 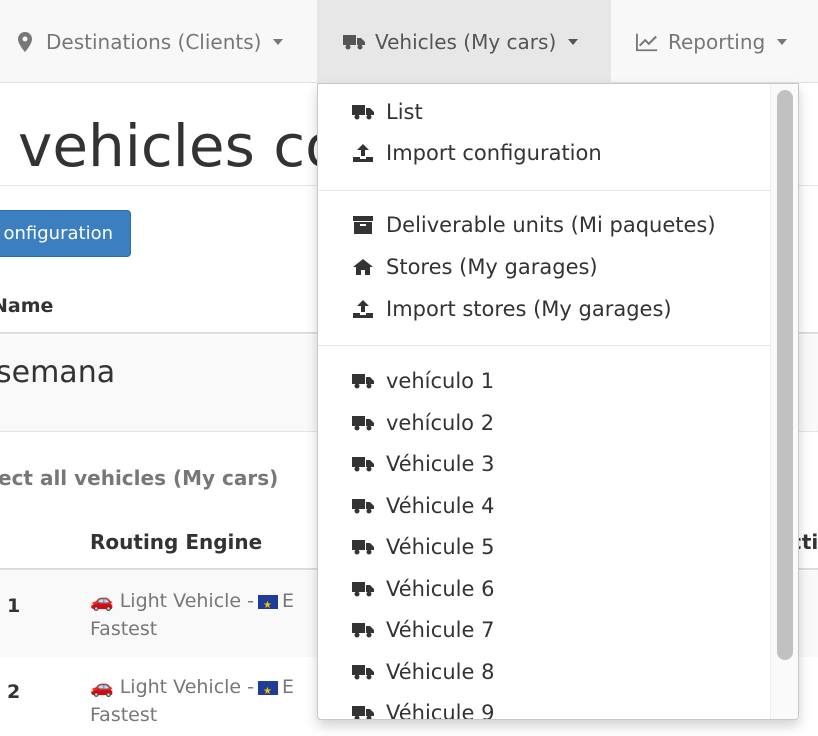 I want to click on menu-item-vehicle: Véhicule 7, so click(x=423, y=630).